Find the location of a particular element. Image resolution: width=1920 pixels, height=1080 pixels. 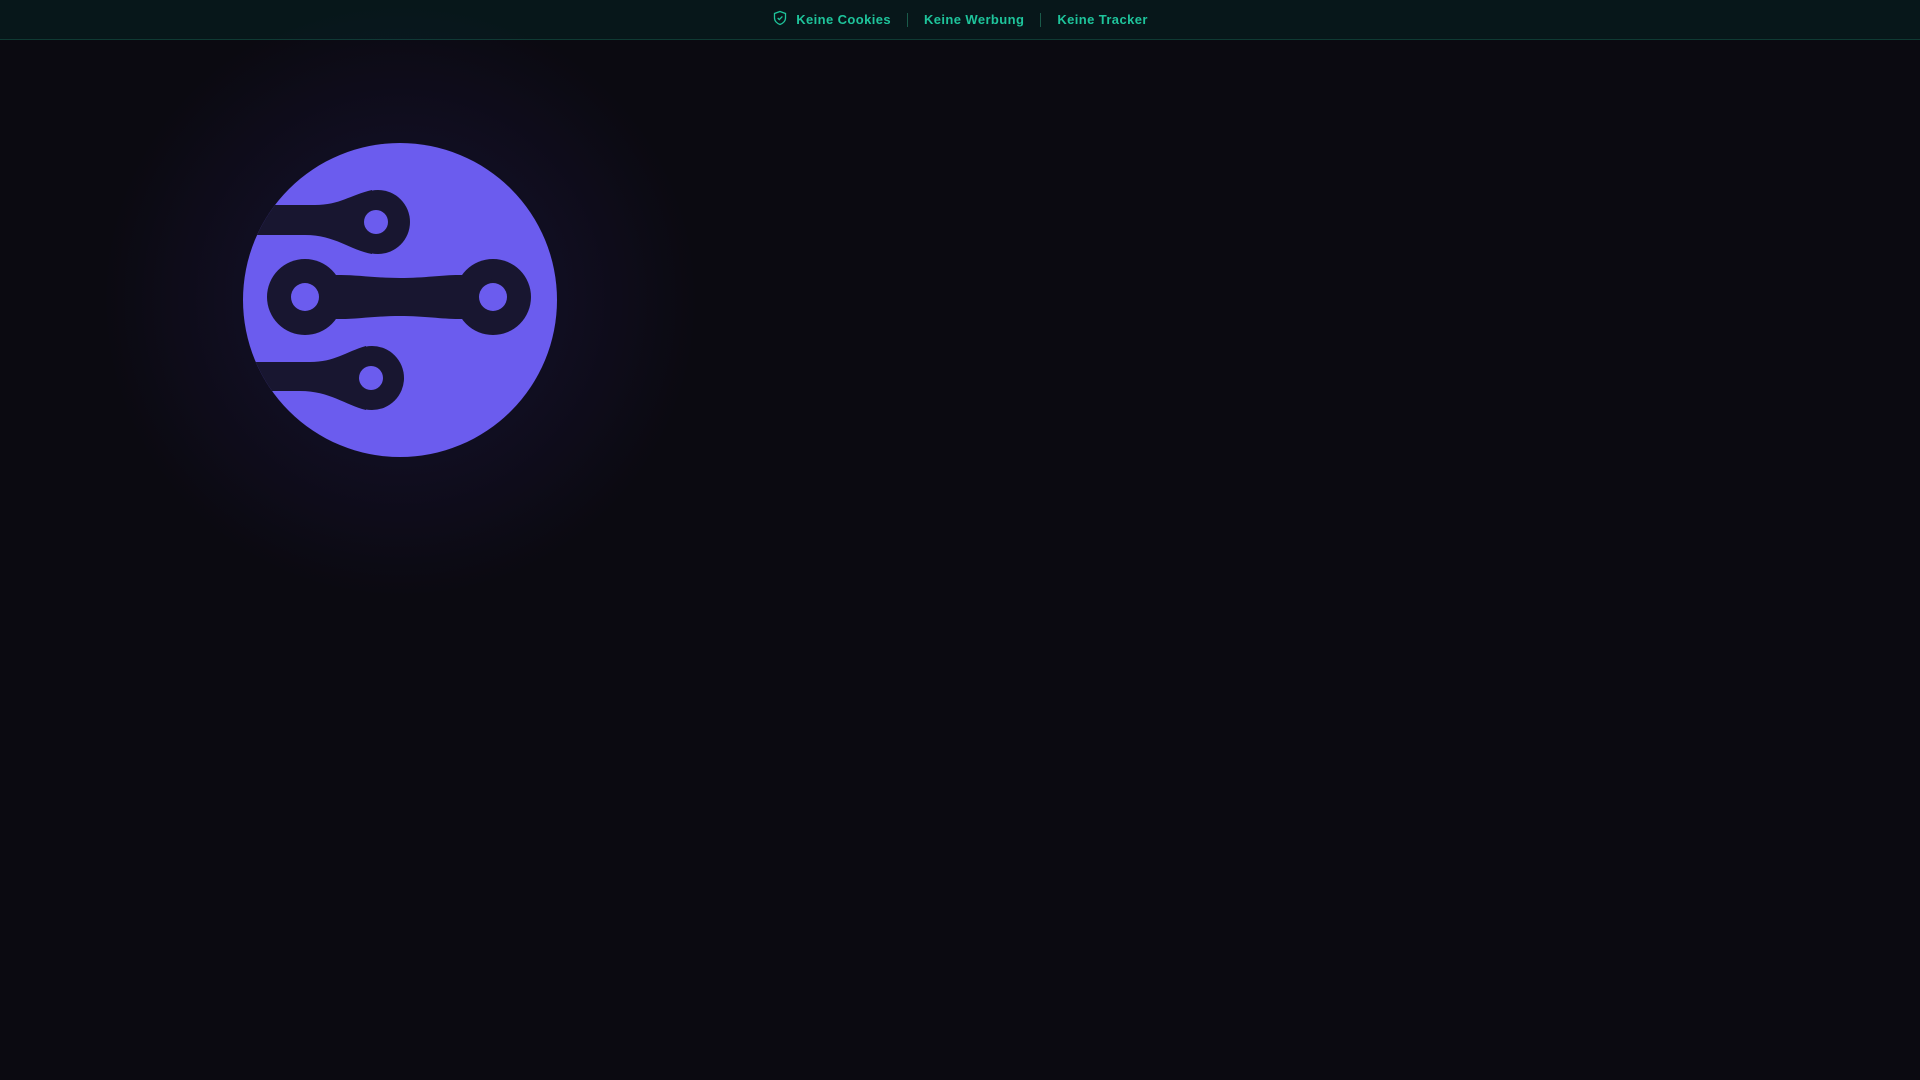

privacy-item-label: Keine Tracker is located at coordinates (1102, 19).